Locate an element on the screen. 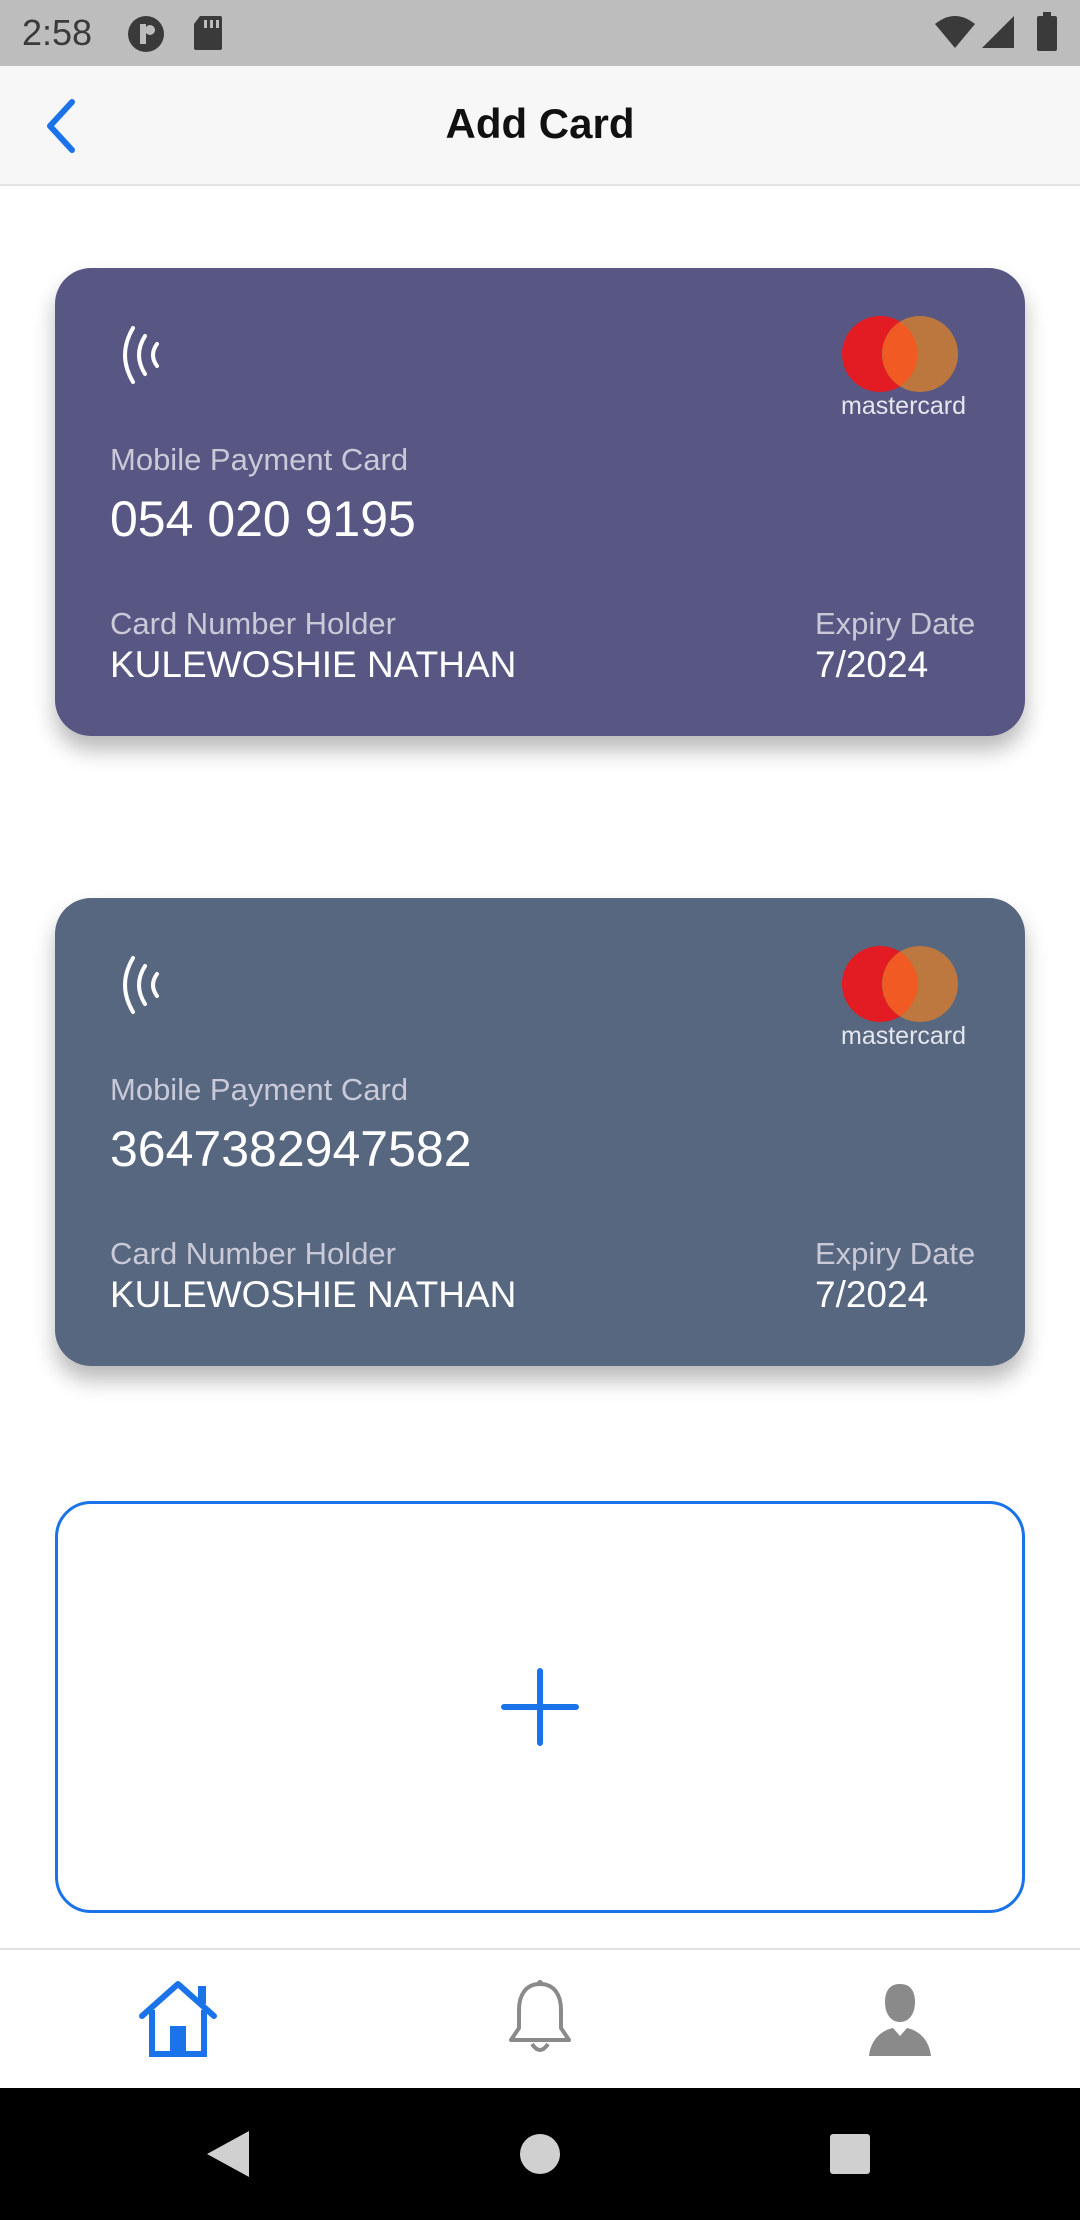 This screenshot has height=2220, width=1080. system-navigation-bar is located at coordinates (540, 2154).